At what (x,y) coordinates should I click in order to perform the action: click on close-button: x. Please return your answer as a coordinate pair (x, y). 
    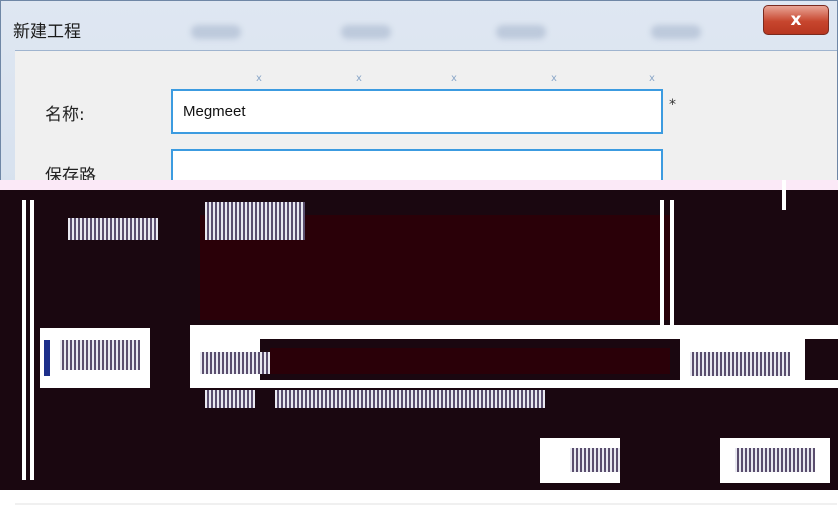
    Looking at the image, I should click on (796, 20).